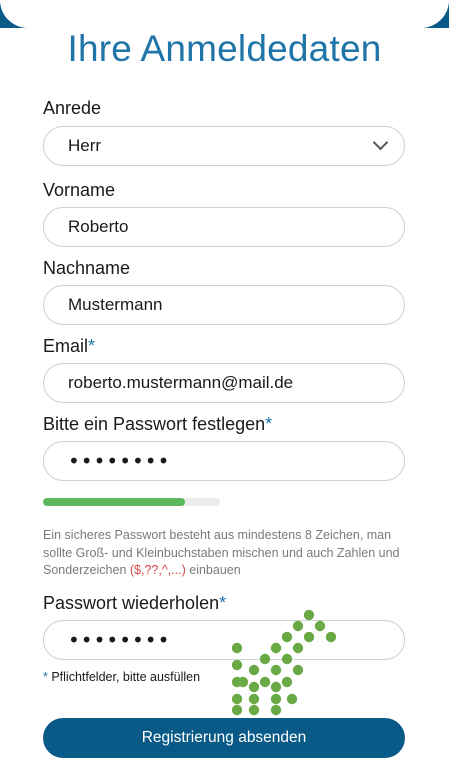 This screenshot has width=449, height=781. What do you see at coordinates (87, 268) in the screenshot?
I see `last-name-label: Nachname` at bounding box center [87, 268].